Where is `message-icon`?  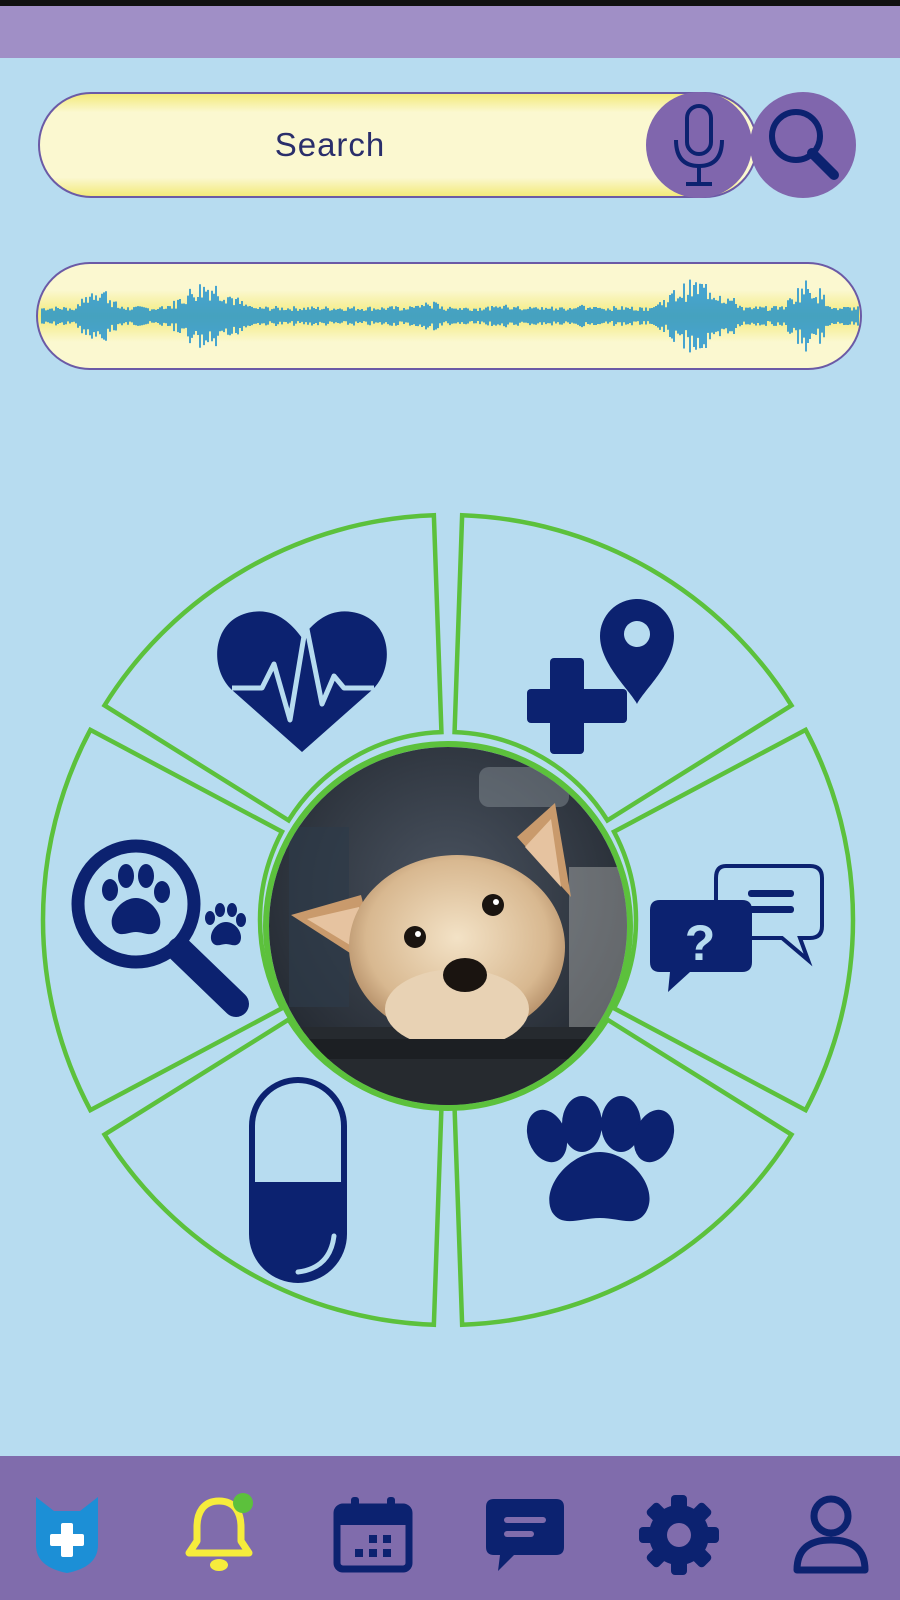 message-icon is located at coordinates (525, 1535).